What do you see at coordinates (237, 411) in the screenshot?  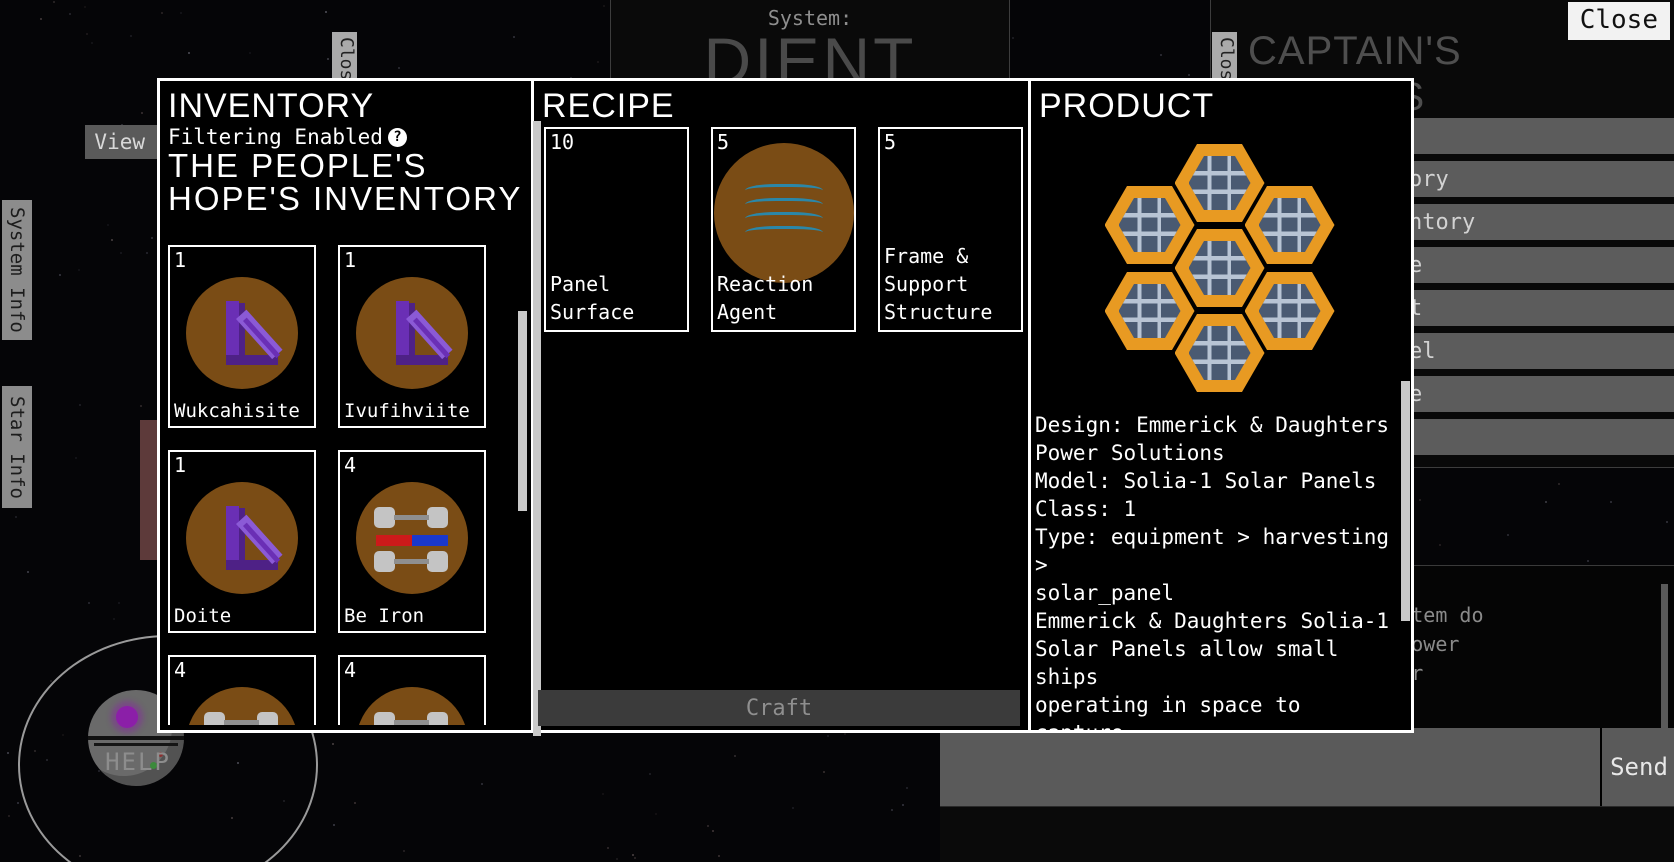 I see `item-name: Wukcahisite` at bounding box center [237, 411].